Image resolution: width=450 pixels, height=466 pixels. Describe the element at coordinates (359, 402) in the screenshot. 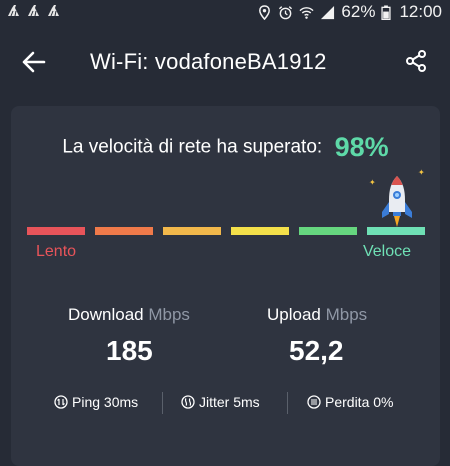

I see `packet-loss-text: Perdita 0%` at that location.